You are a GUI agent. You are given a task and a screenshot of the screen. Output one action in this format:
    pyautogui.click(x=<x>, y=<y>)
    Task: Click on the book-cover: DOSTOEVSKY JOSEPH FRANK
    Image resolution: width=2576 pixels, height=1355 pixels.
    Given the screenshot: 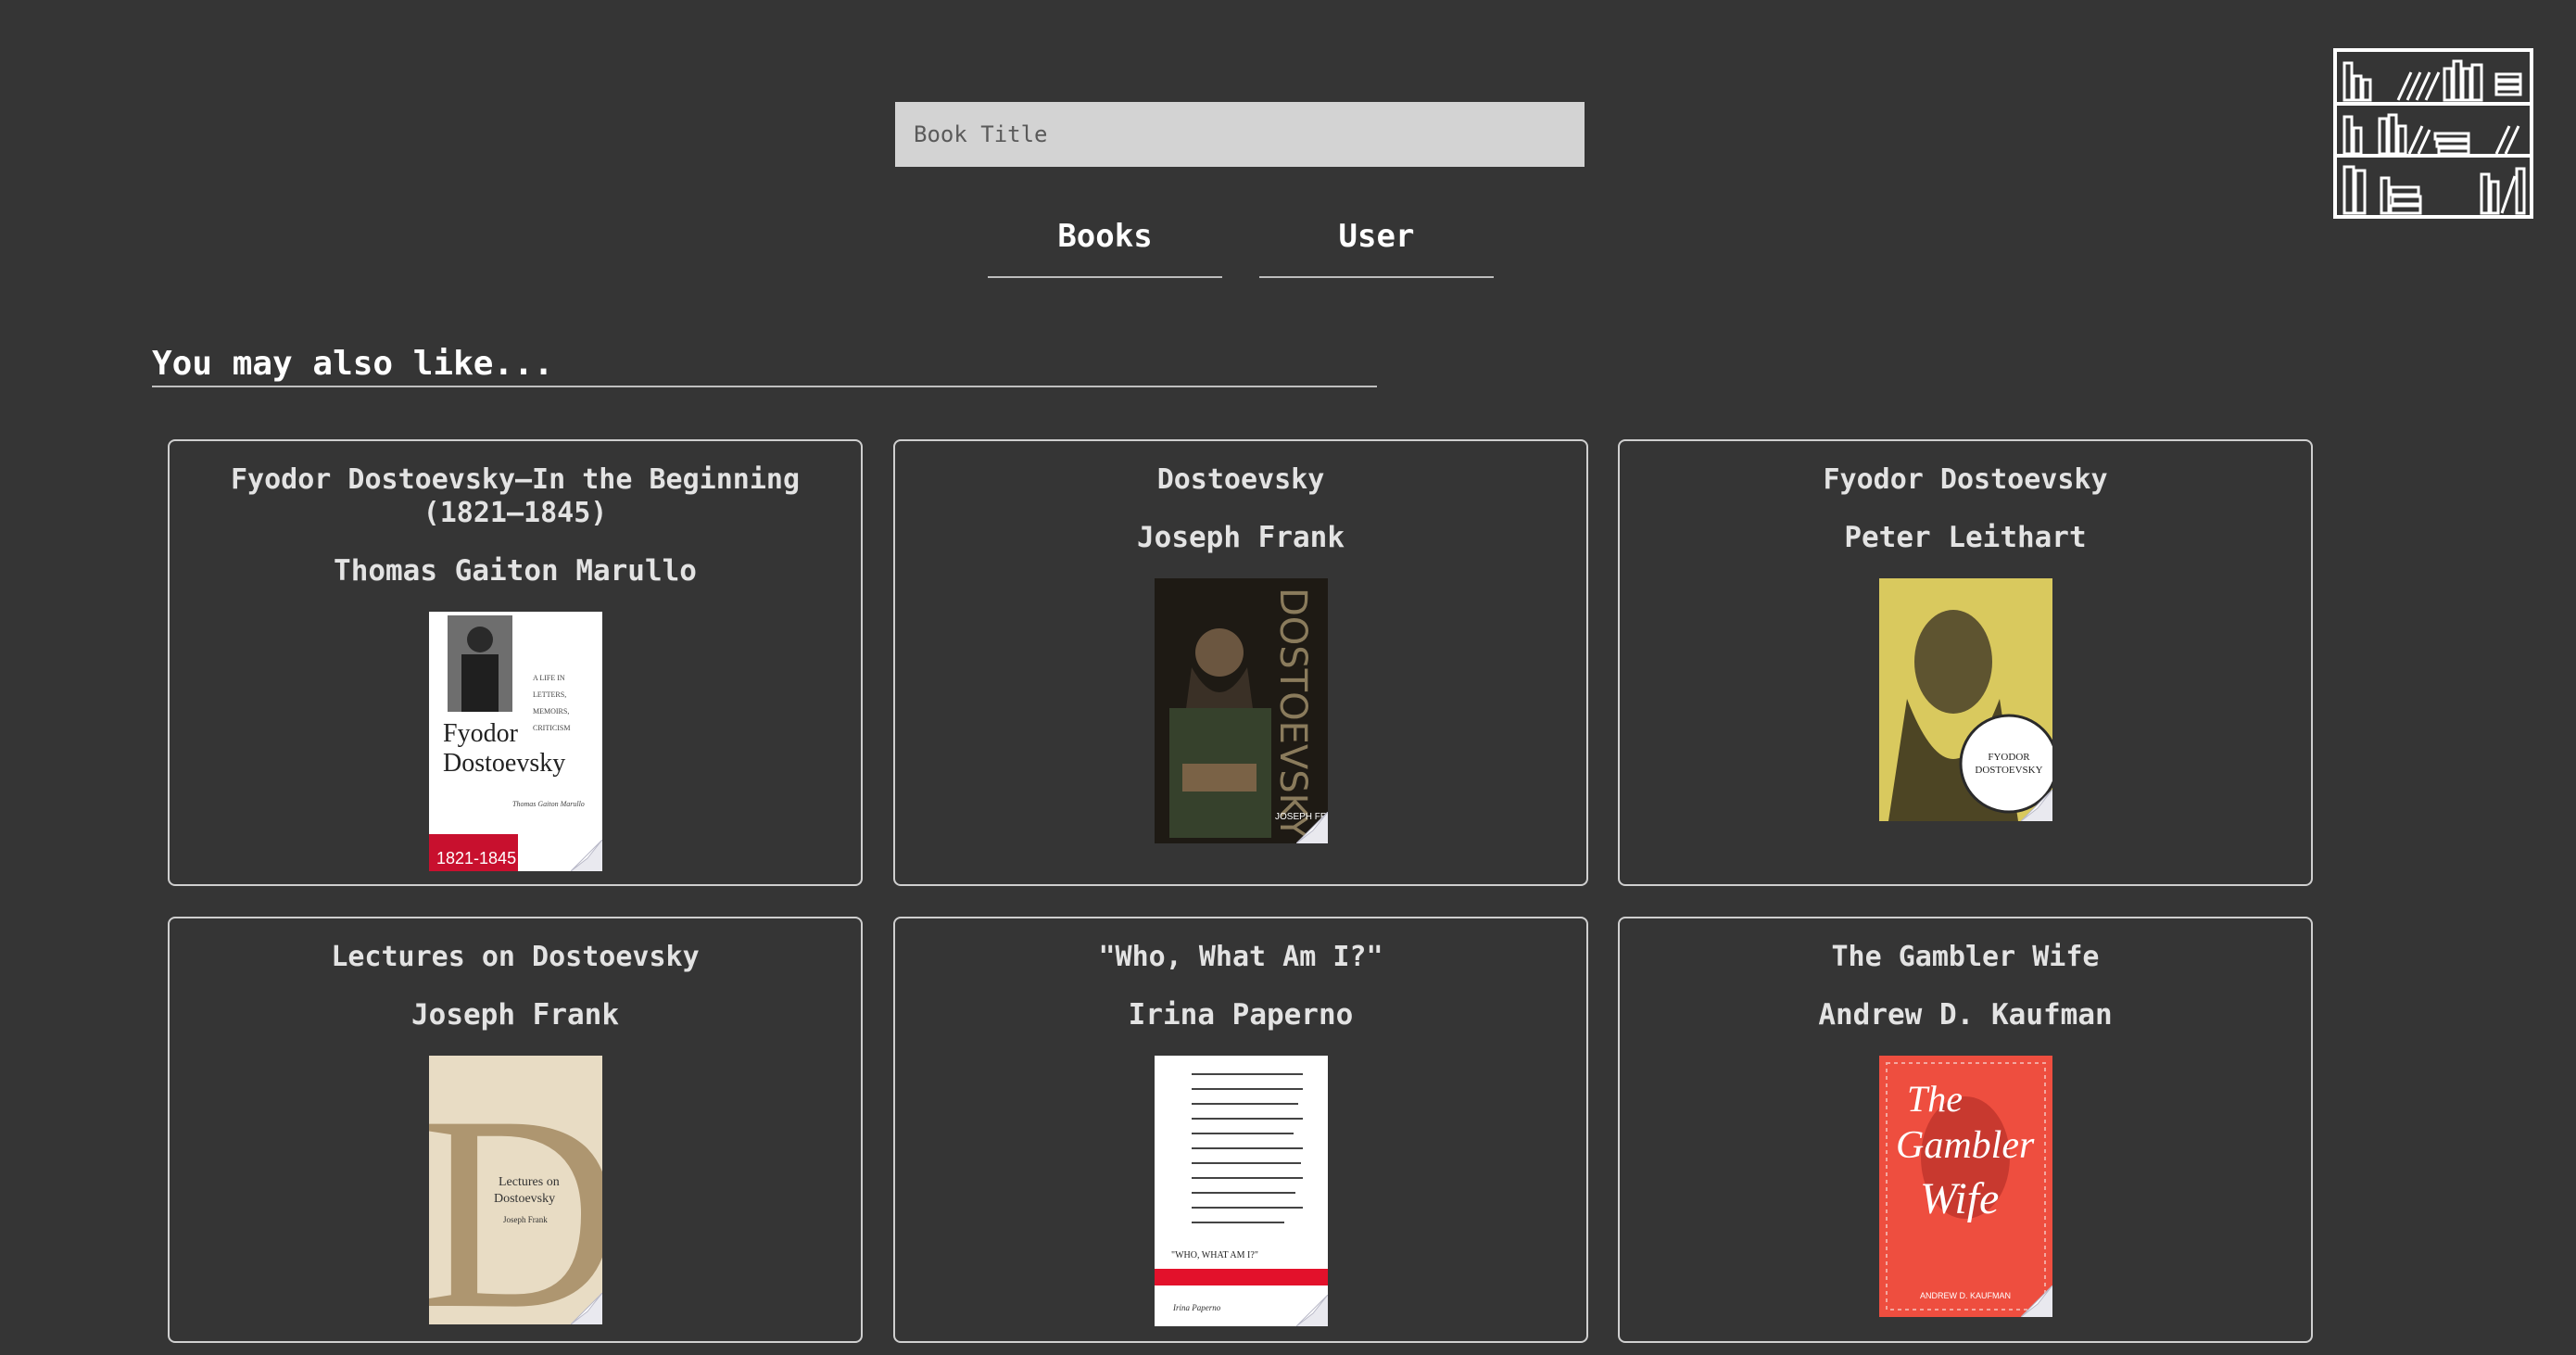 What is the action you would take?
    pyautogui.click(x=1241, y=710)
    